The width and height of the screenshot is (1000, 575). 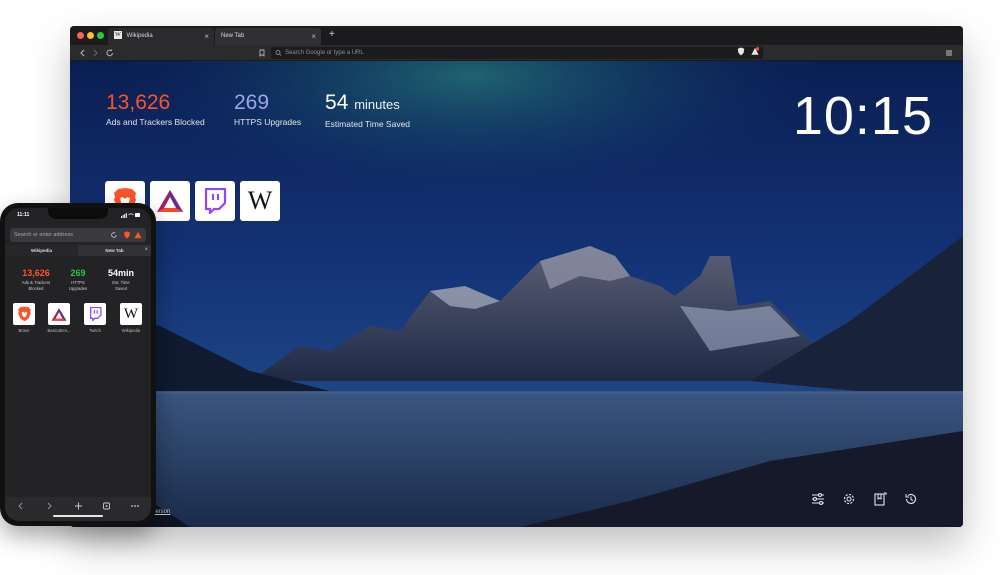 I want to click on mobile-add-button, so click(x=78, y=507).